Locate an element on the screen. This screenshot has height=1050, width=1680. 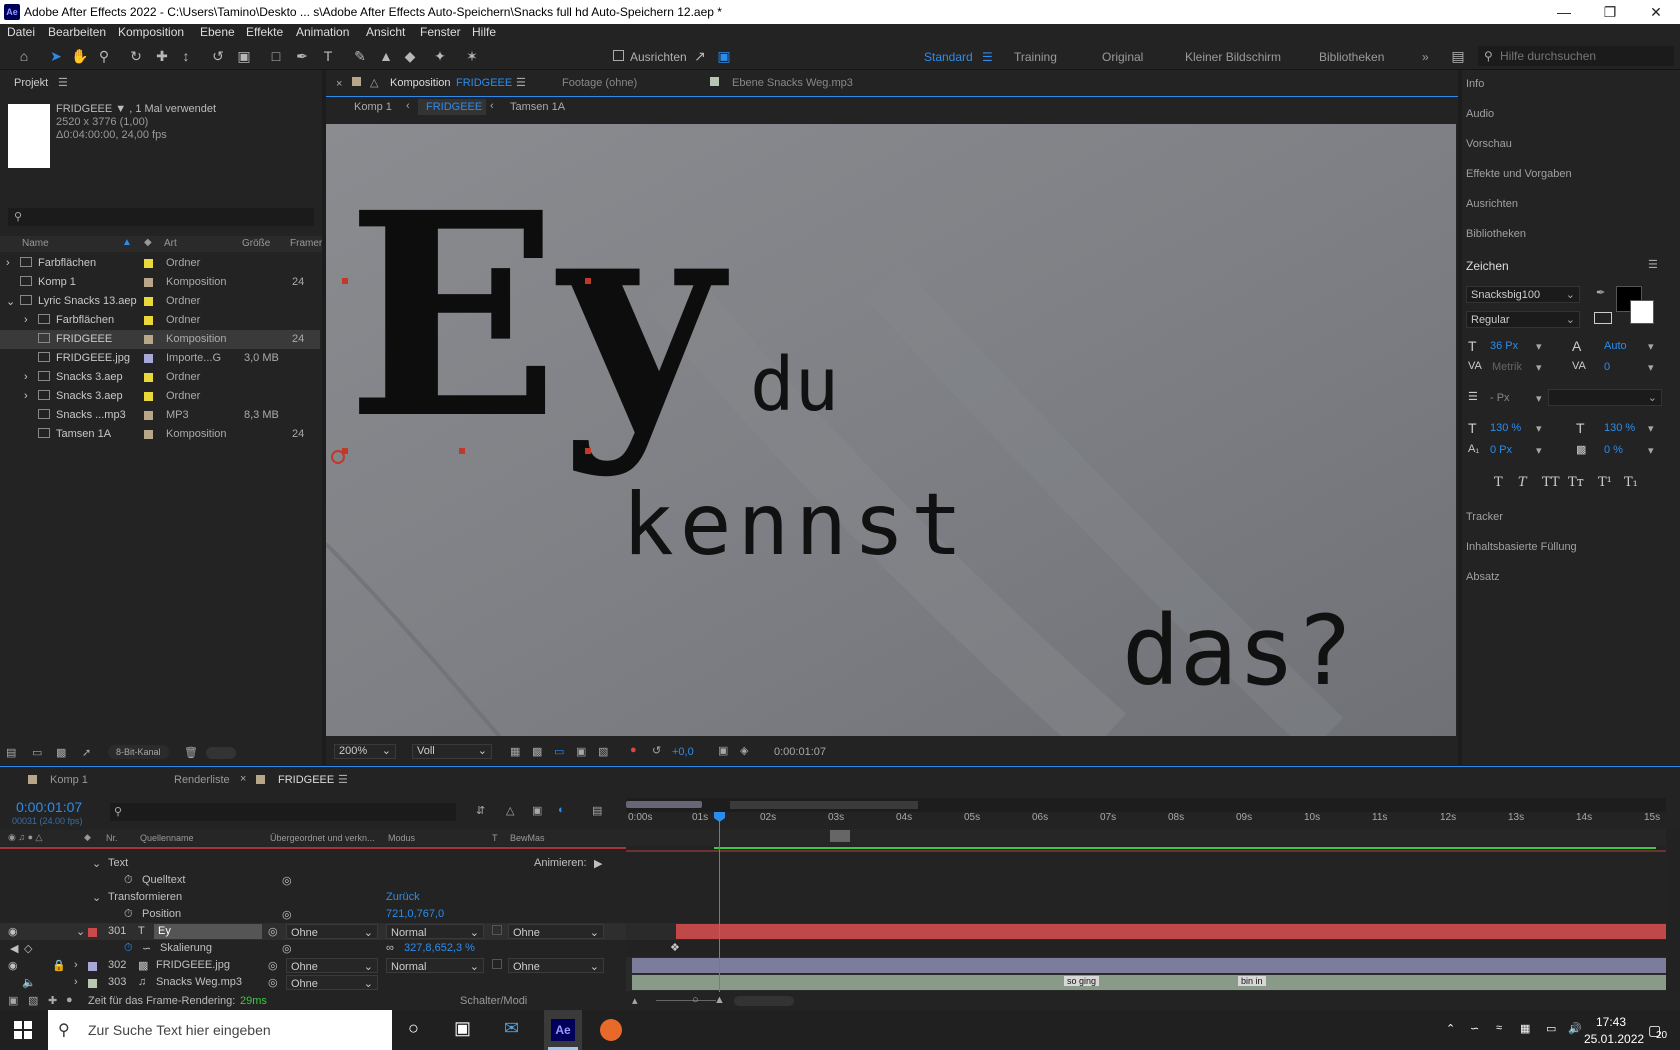
panel-inhaltsbasierte-füllung: Inhaltsbasierte Füllung is located at coordinates (1521, 547).